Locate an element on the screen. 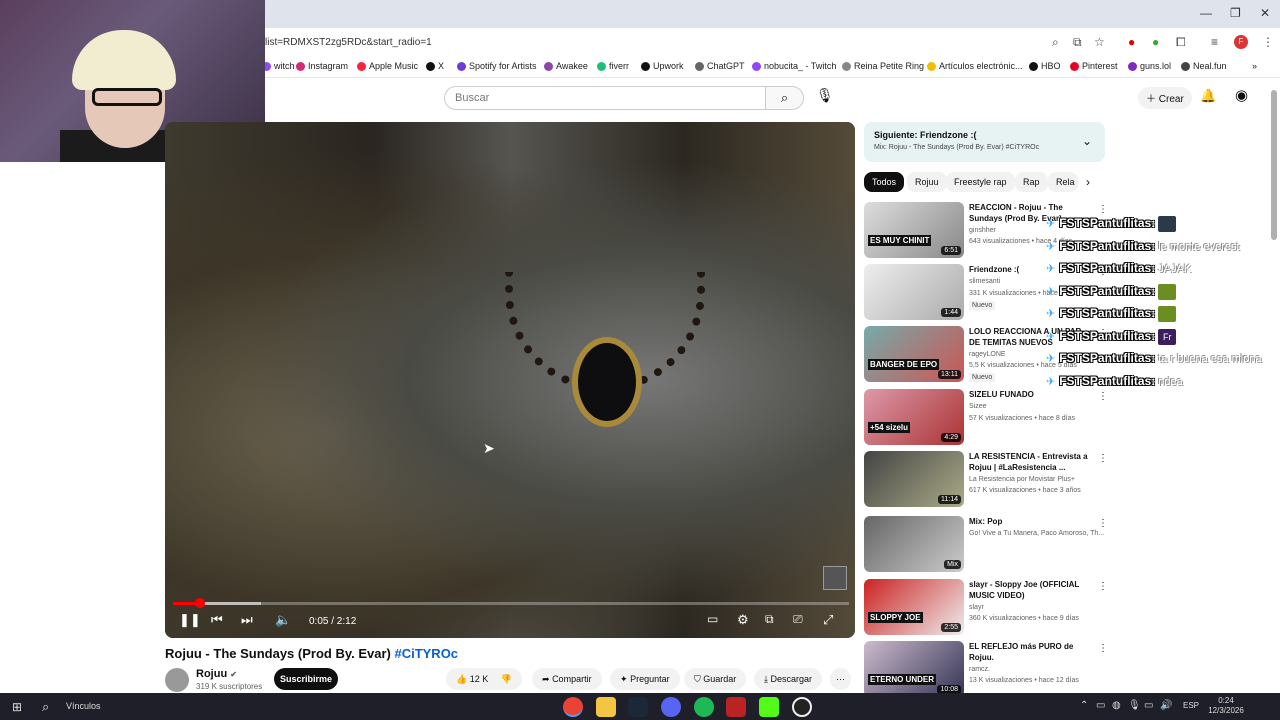  windows-start-icon: ⊞ is located at coordinates (17, 707).